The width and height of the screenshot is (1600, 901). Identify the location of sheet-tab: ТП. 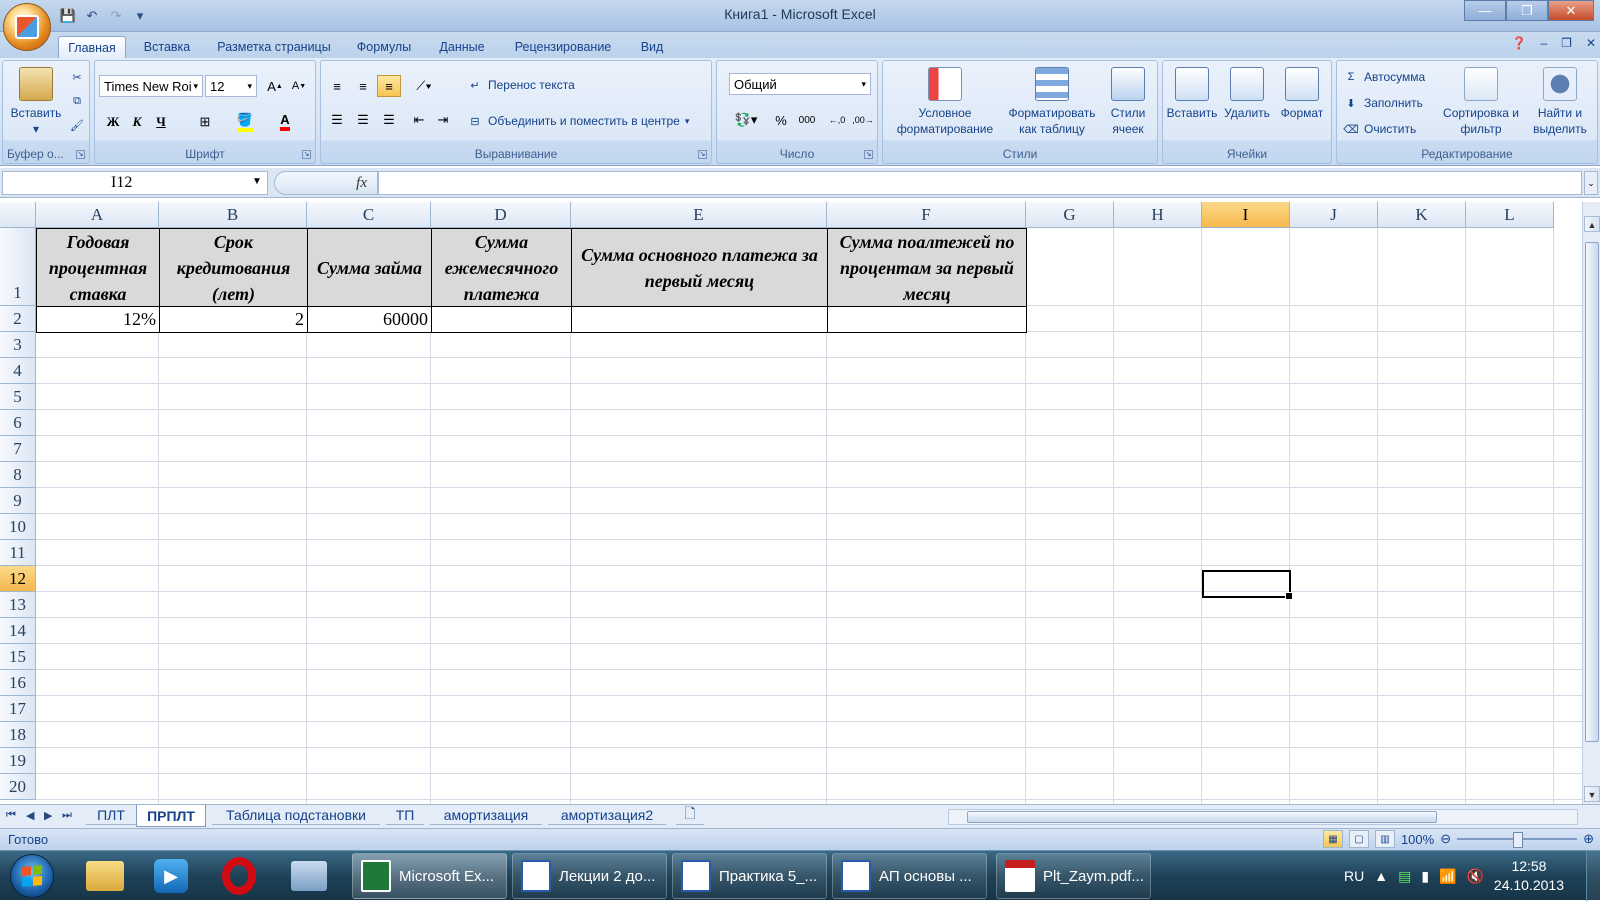
(405, 815).